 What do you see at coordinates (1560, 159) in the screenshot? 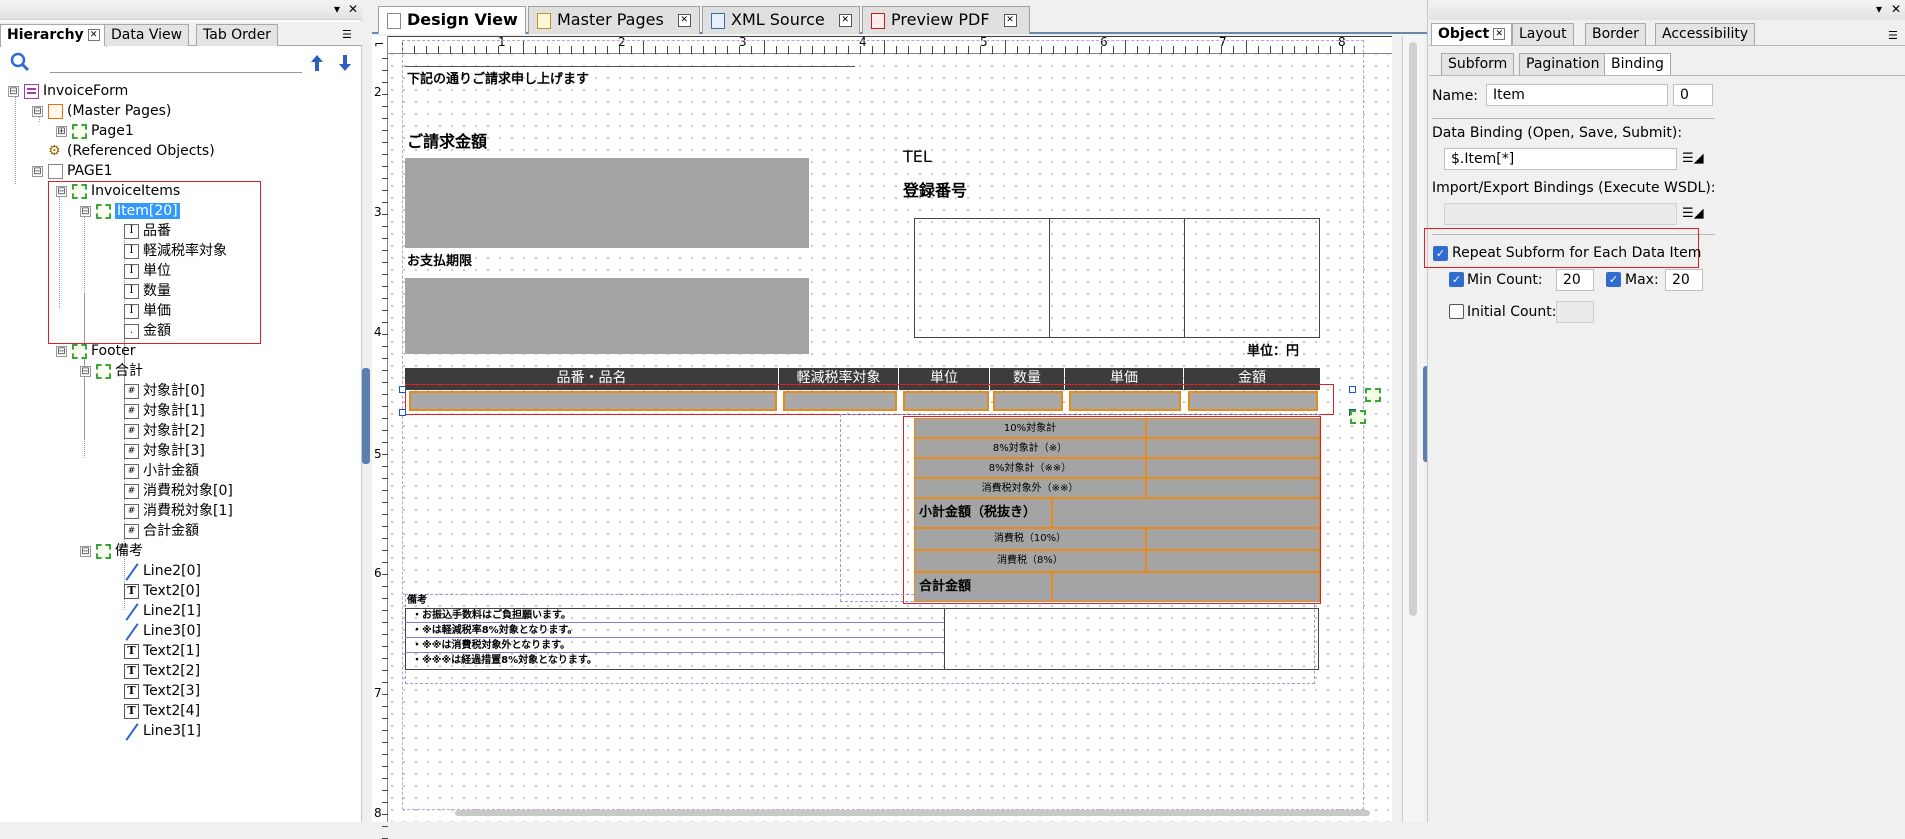
I see `data-binding-field: $.Item[*]` at bounding box center [1560, 159].